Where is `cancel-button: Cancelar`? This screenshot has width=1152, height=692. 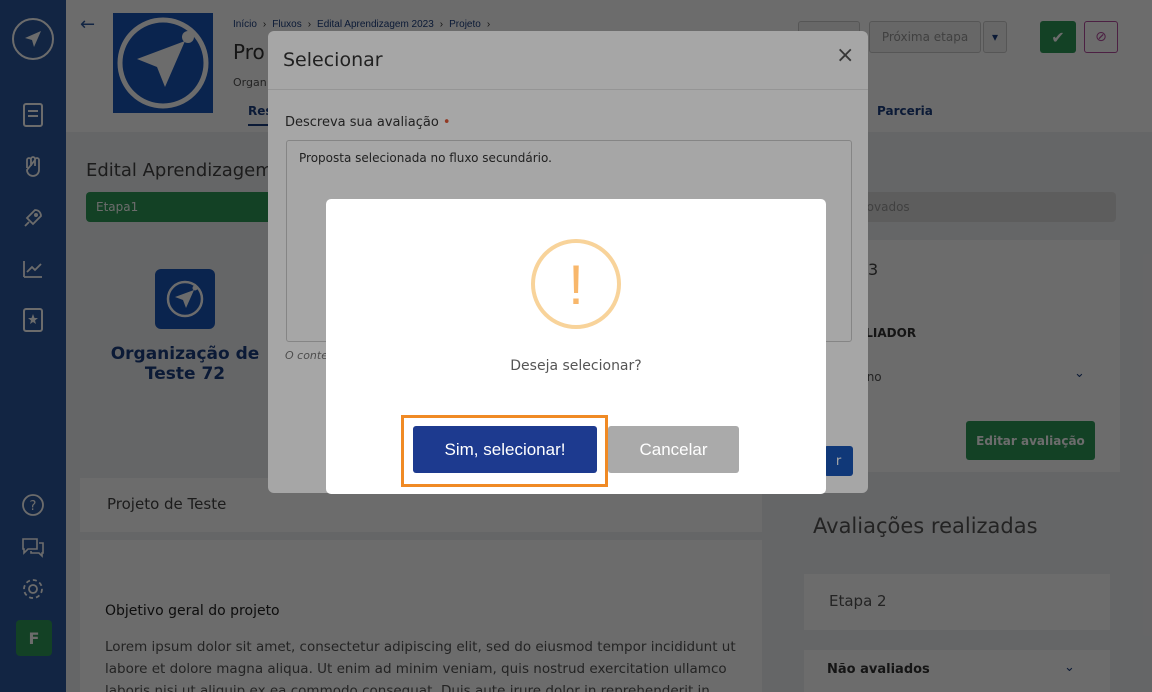
cancel-button: Cancelar is located at coordinates (673, 449).